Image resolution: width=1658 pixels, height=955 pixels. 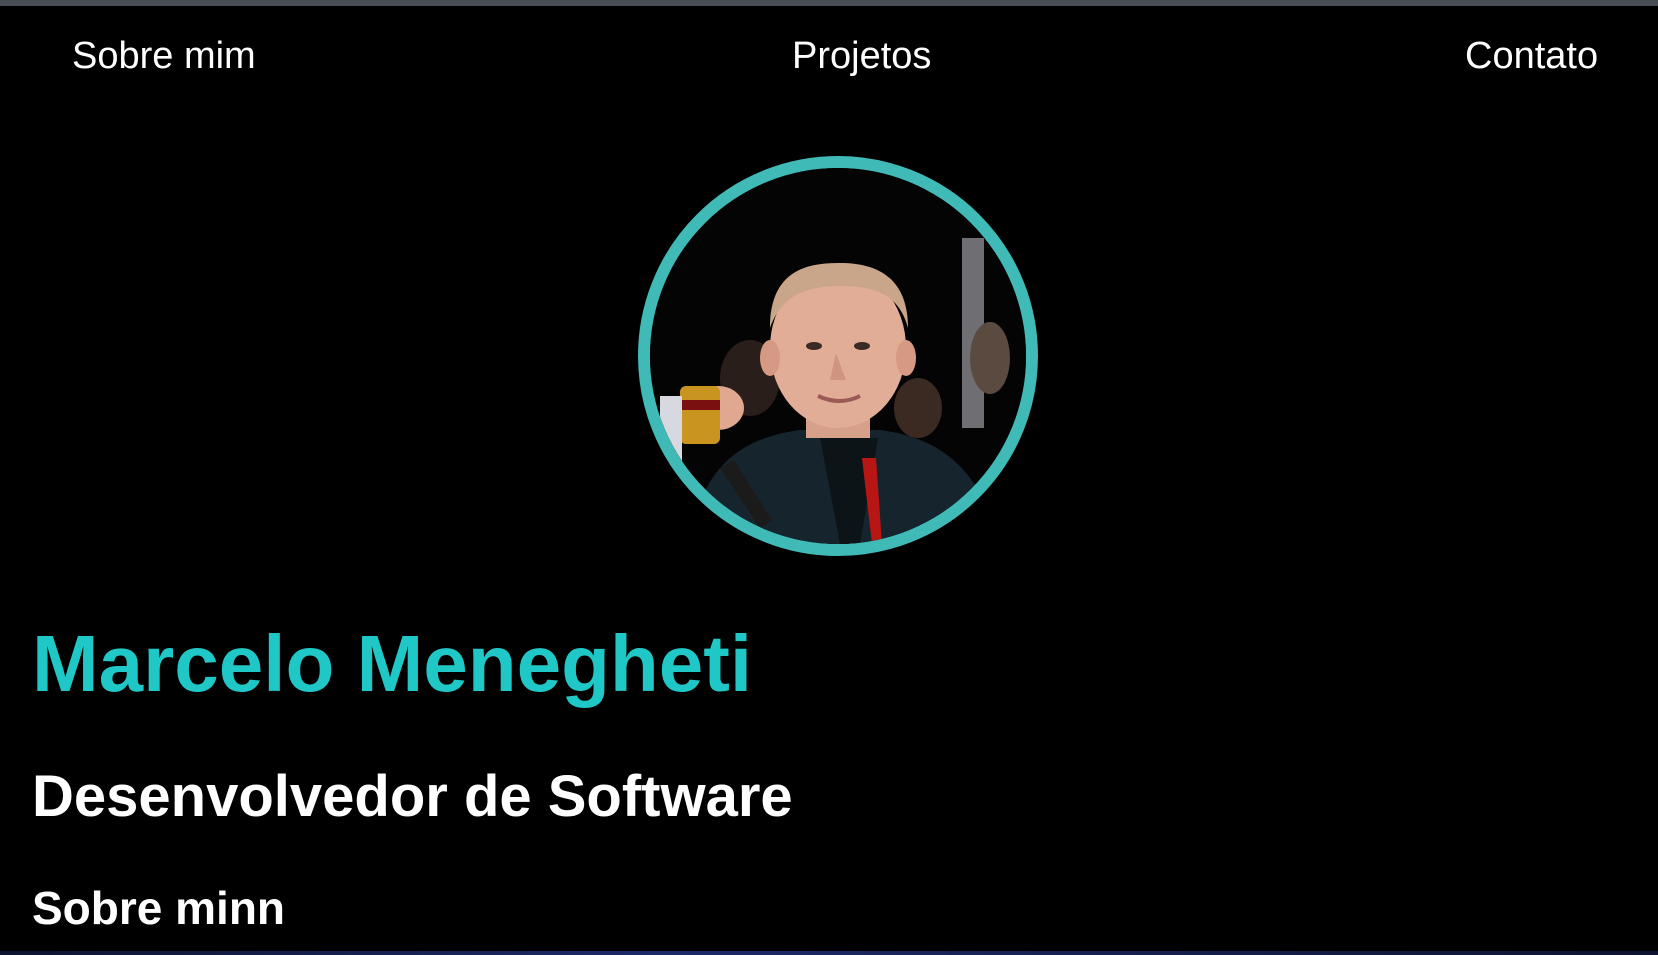 I want to click on profile-name: Marcelo Menegheti, so click(x=392, y=663).